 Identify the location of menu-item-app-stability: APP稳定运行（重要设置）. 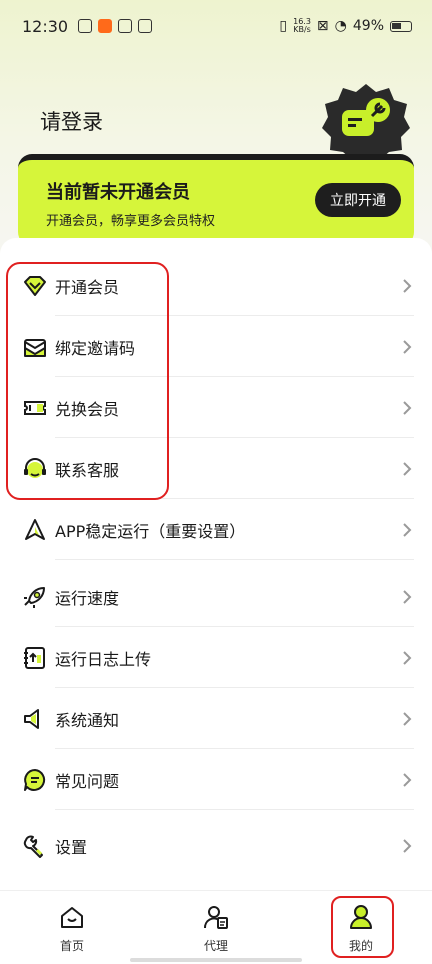
(216, 530).